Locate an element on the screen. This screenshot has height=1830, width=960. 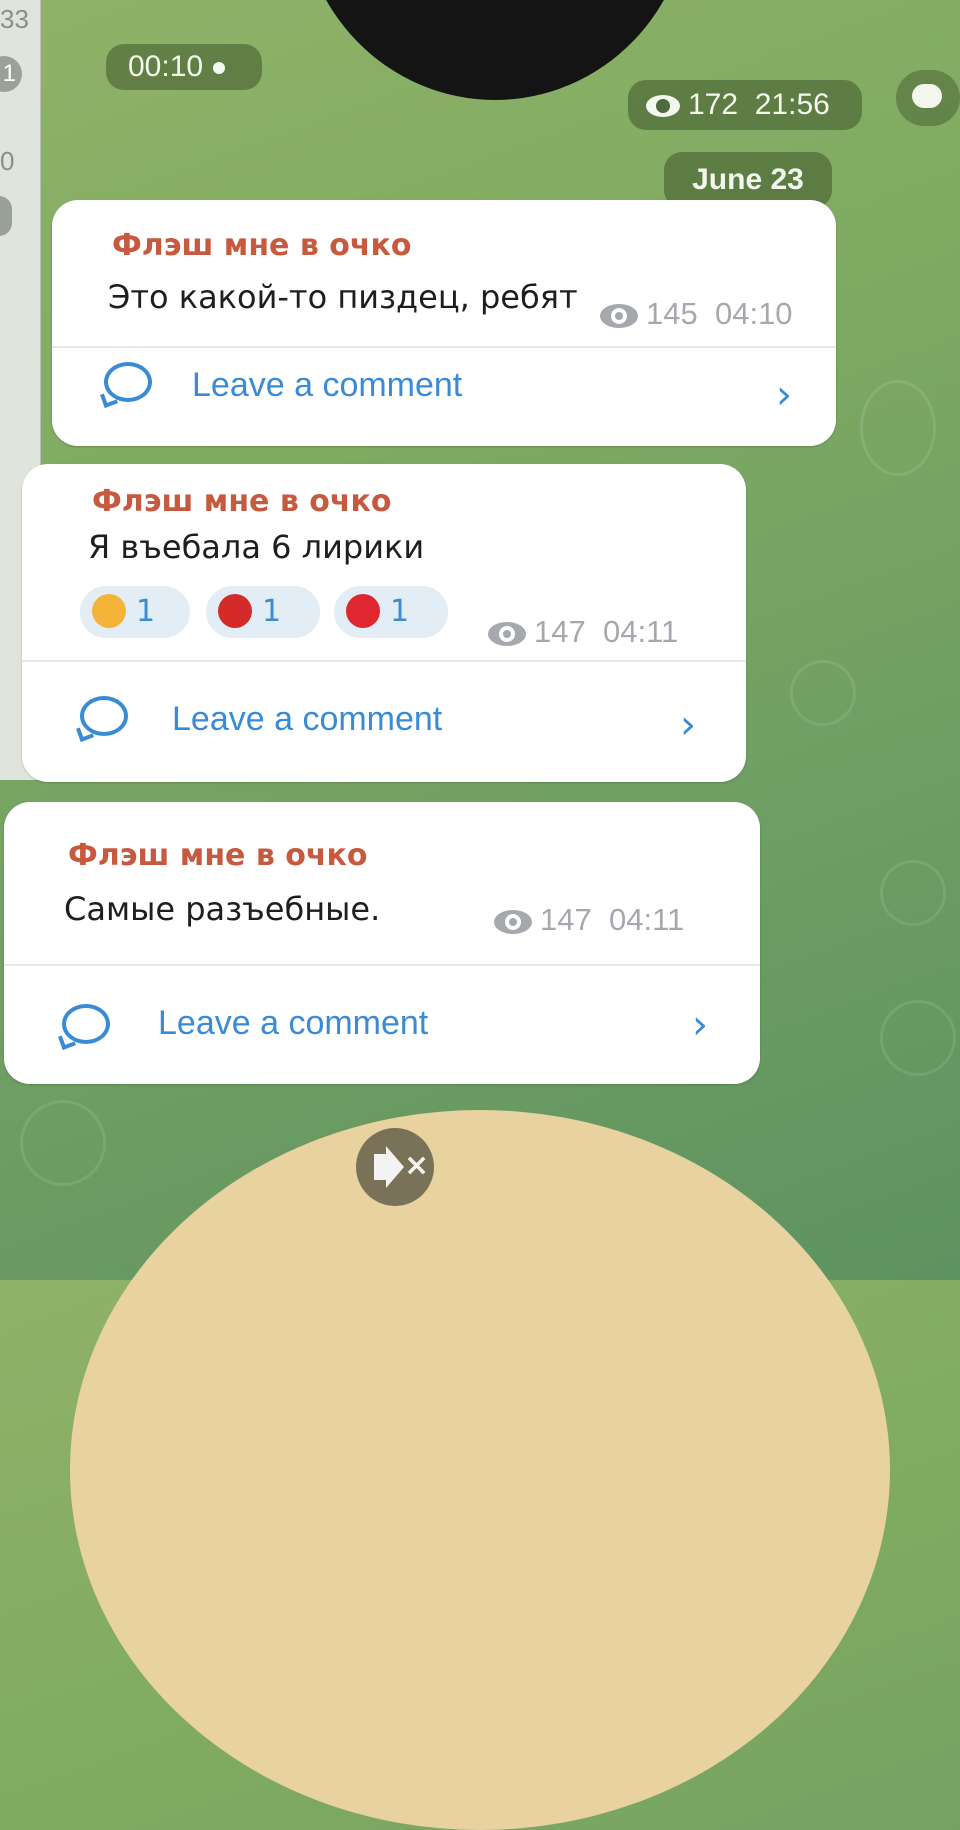
strawberry-icon is located at coordinates (363, 610).